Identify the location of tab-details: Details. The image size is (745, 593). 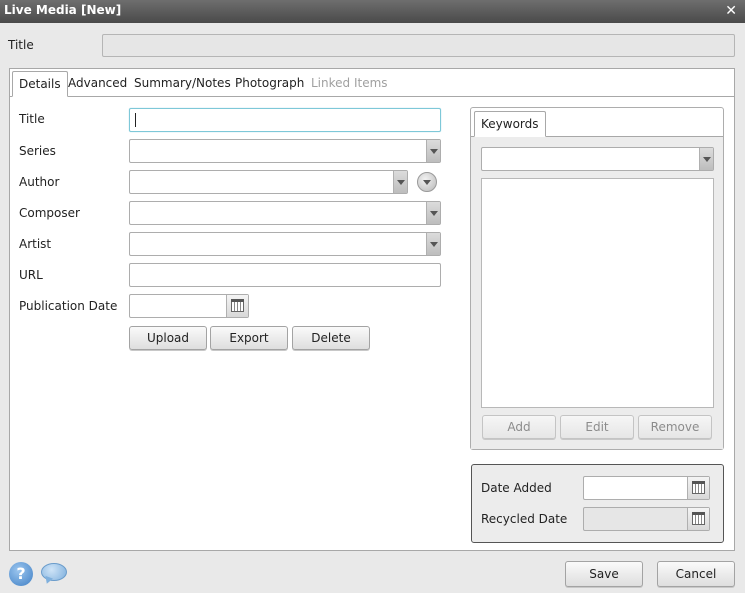
(40, 84).